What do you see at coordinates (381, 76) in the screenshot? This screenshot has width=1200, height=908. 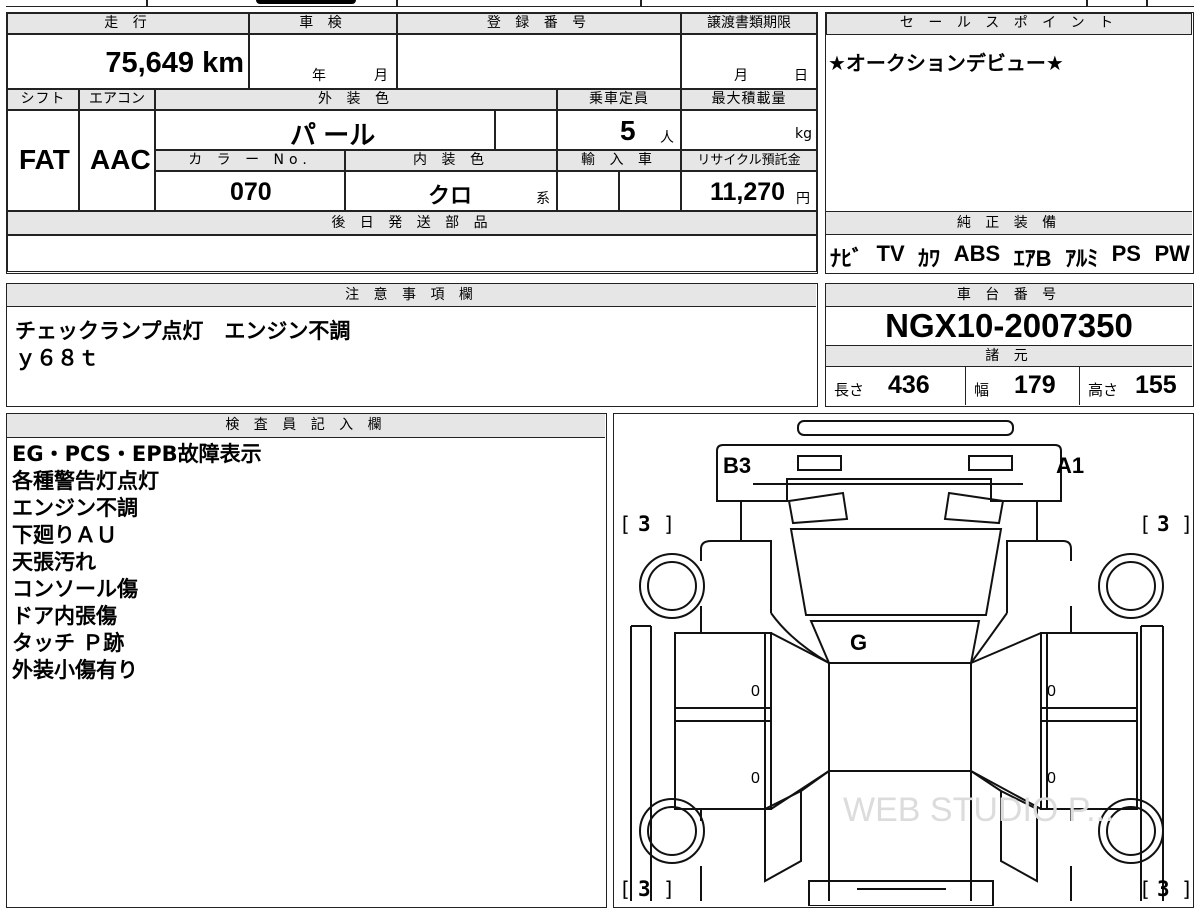 I see `inspection-month-unit: 月` at bounding box center [381, 76].